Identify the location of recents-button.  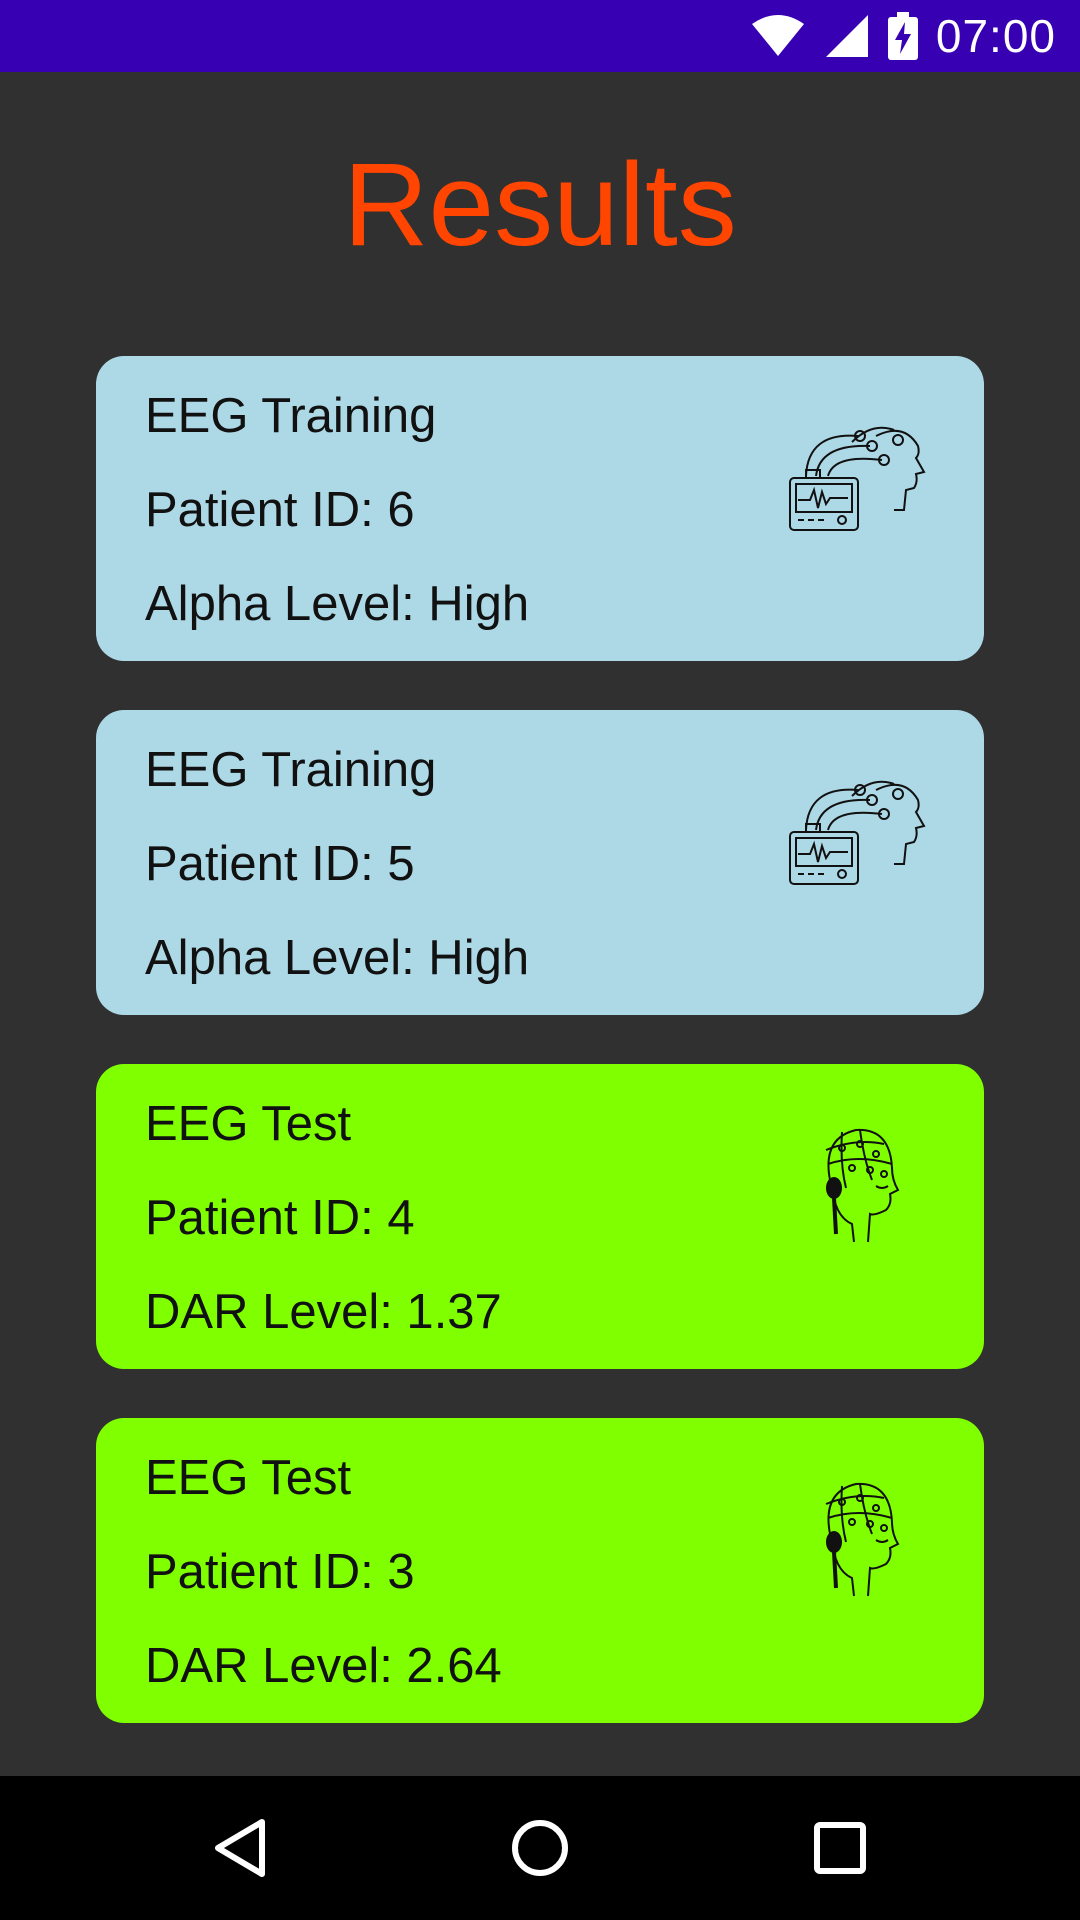
(840, 1848).